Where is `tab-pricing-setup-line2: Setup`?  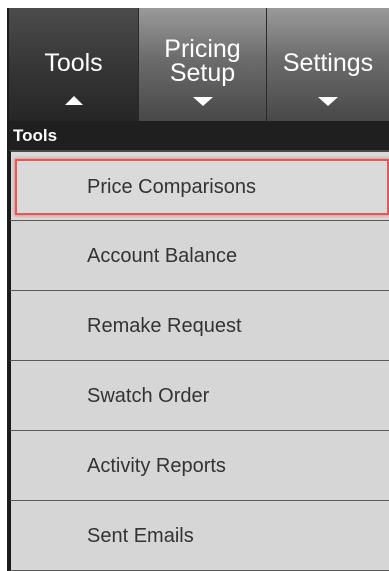 tab-pricing-setup-line2: Setup is located at coordinates (202, 73).